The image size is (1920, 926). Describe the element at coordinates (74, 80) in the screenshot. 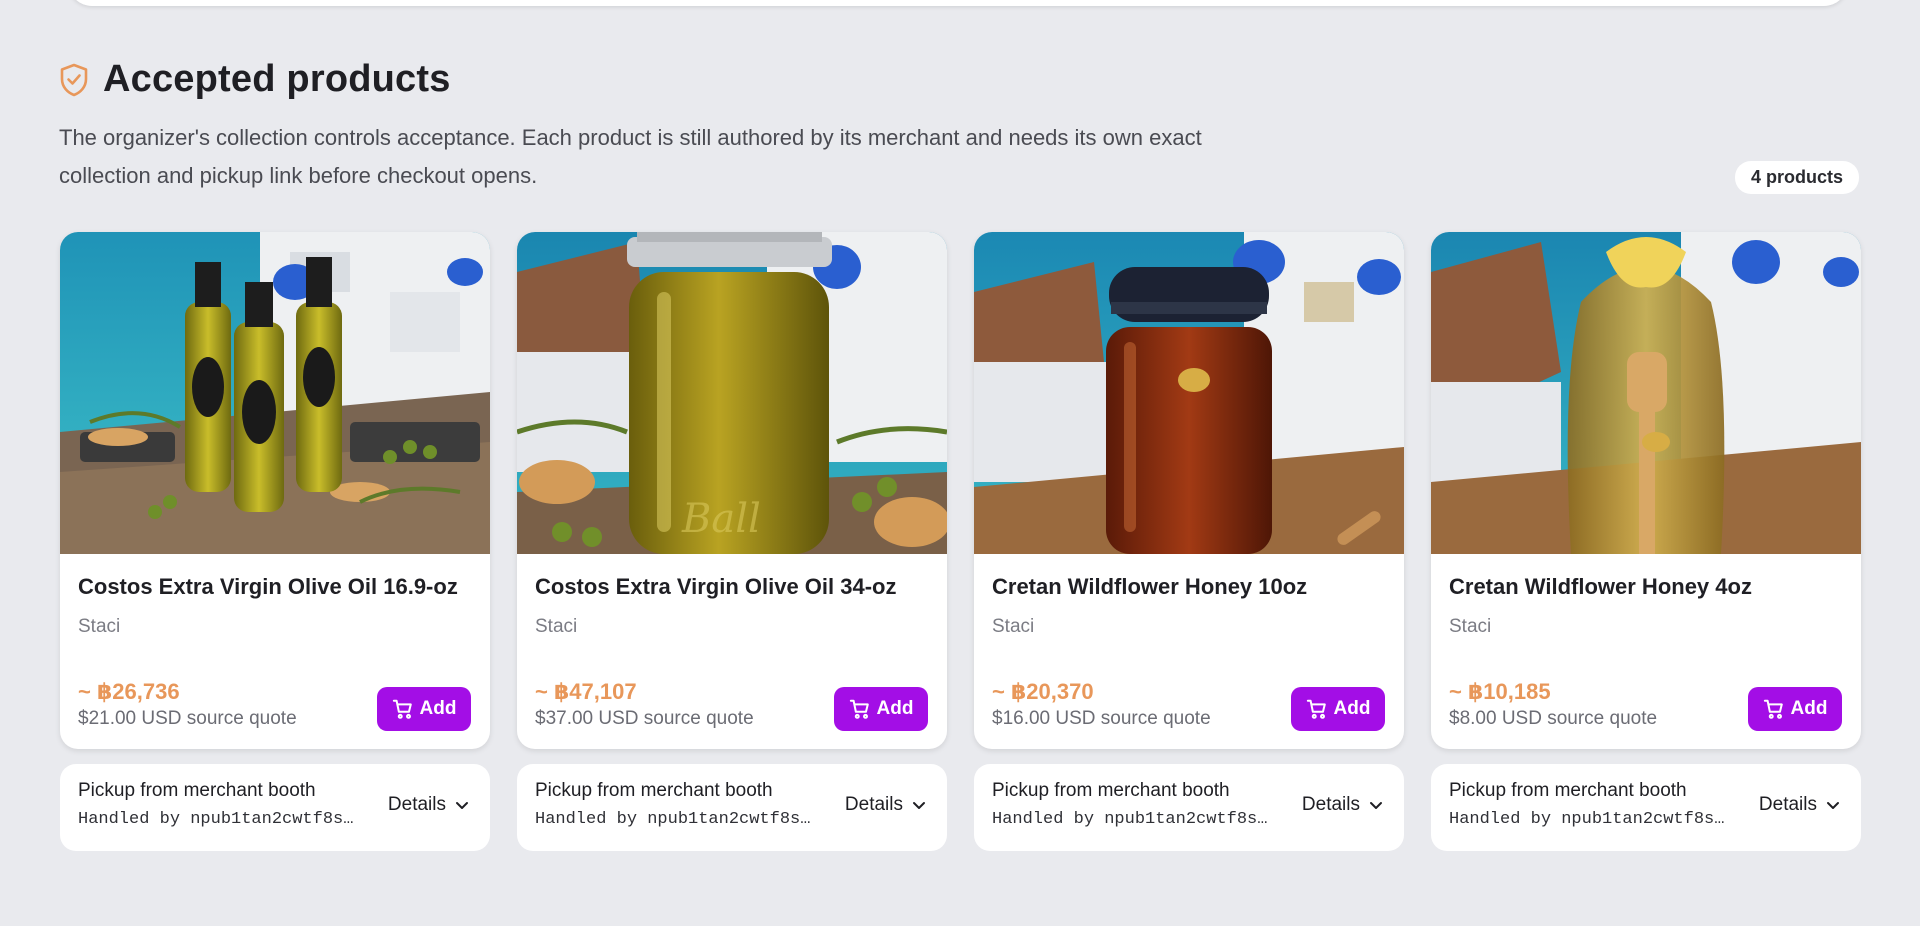

I see `shield-check-icon` at that location.